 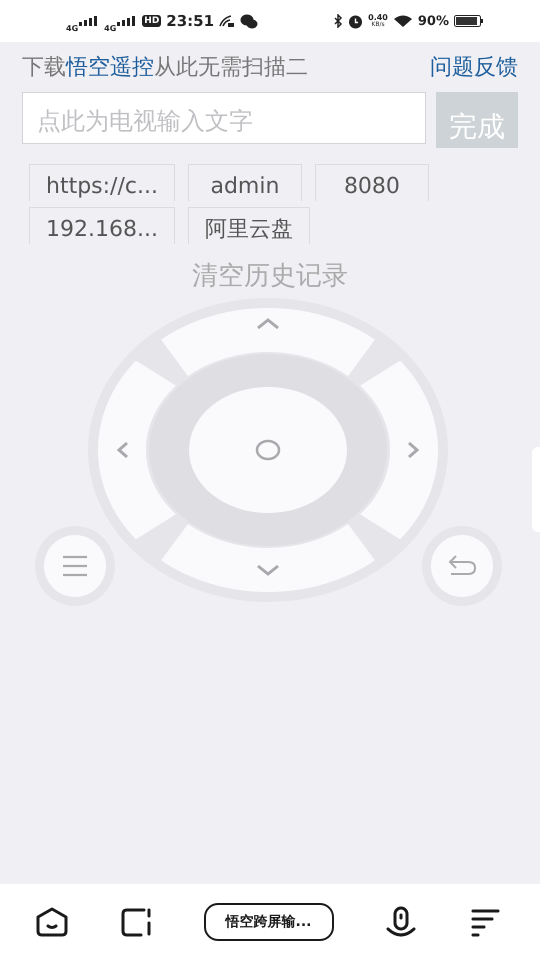 I want to click on feedback-link: 问题反馈, so click(x=474, y=67).